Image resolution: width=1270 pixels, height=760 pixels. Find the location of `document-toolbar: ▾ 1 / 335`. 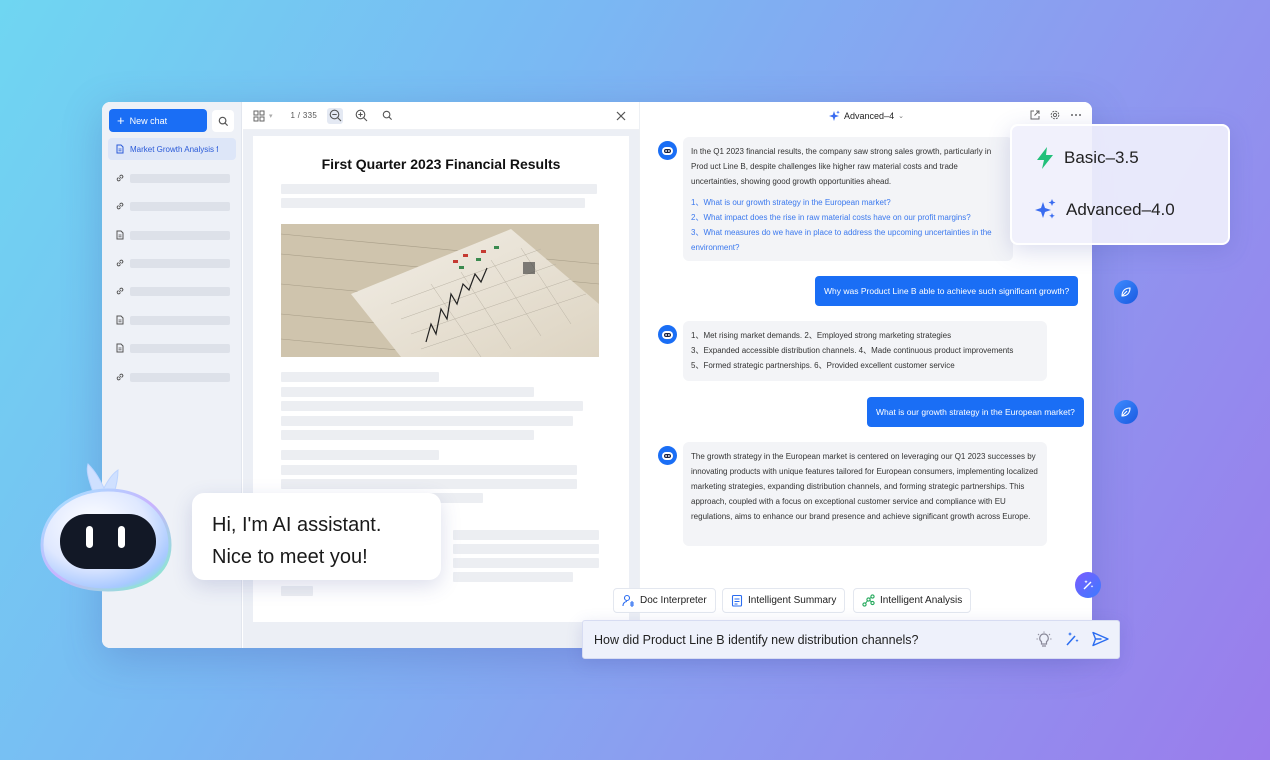

document-toolbar: ▾ 1 / 335 is located at coordinates (441, 116).